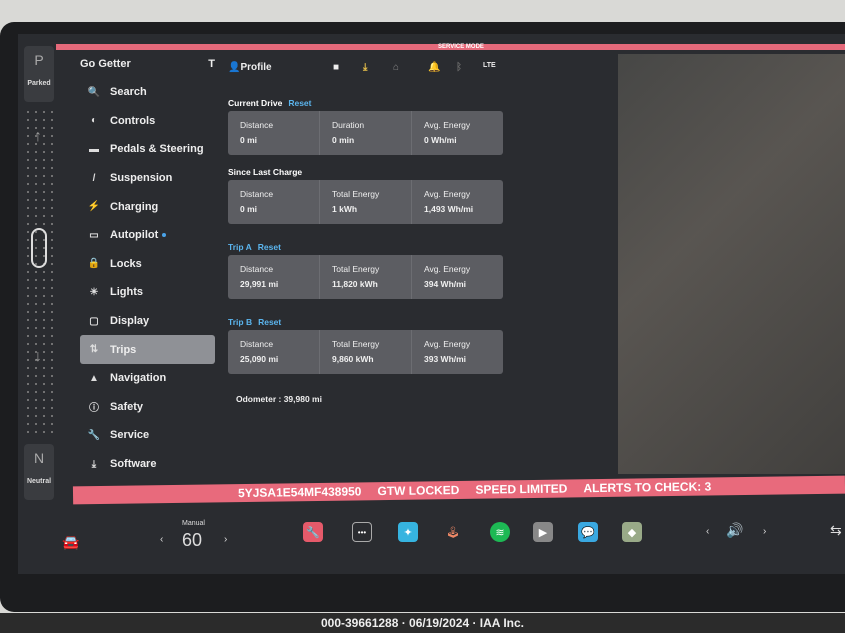 This screenshot has height=633, width=845. What do you see at coordinates (348, 125) in the screenshot?
I see `stat-label: Duration` at bounding box center [348, 125].